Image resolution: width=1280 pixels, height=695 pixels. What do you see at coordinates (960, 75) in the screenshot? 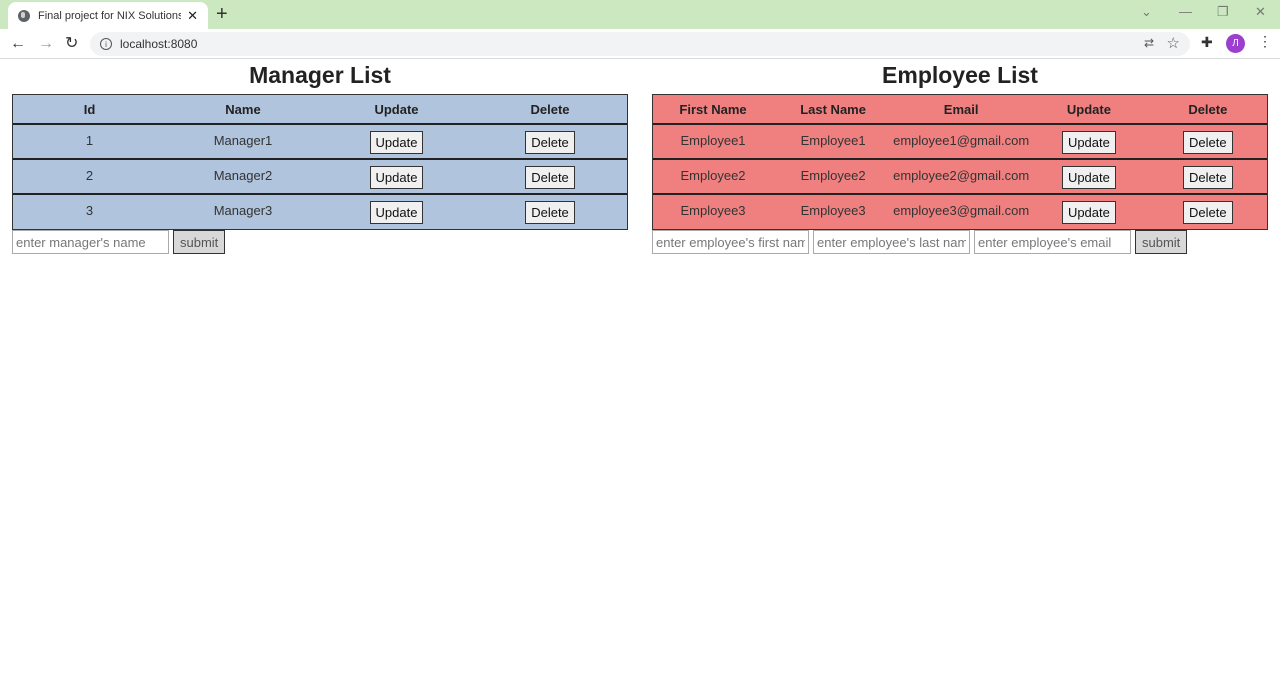
I see `employee-list-title: Employee List` at bounding box center [960, 75].